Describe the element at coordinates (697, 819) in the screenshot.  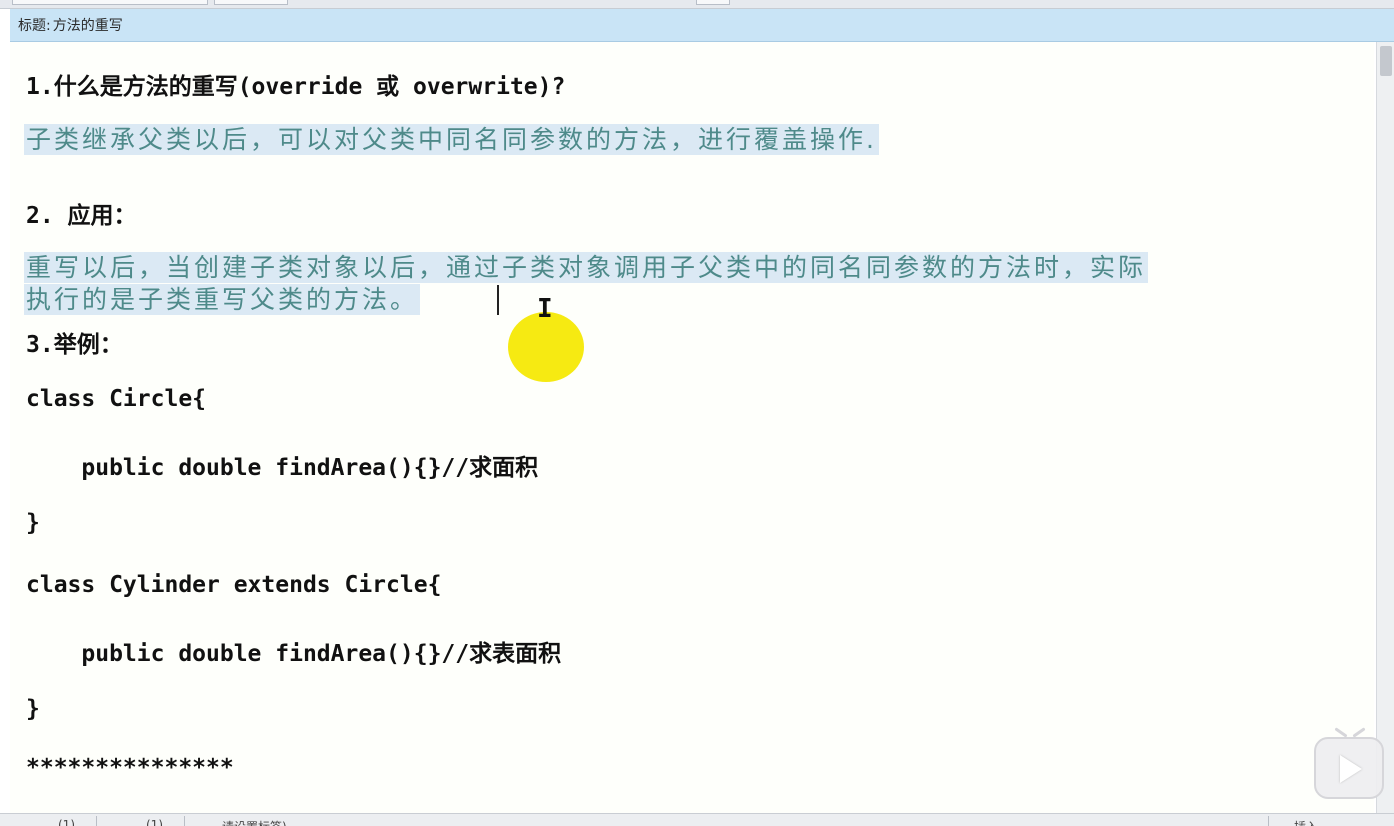
I see `status-bar: (1) (1) 请设置标签) 插入` at that location.